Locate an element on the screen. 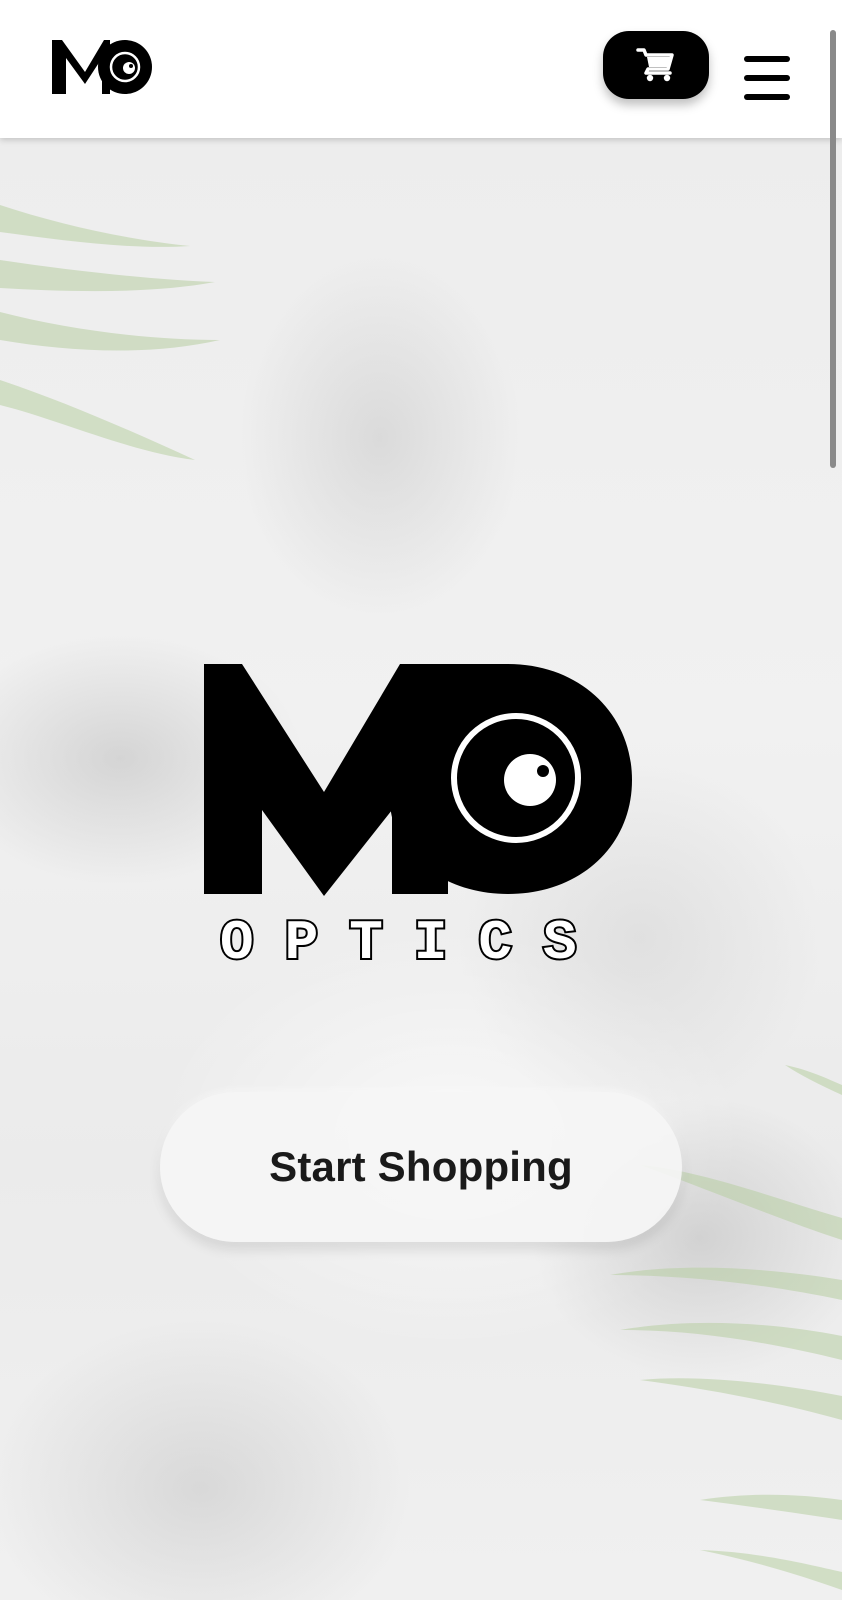 This screenshot has width=842, height=1600. start-shopping-button: Start Shopping is located at coordinates (421, 1167).